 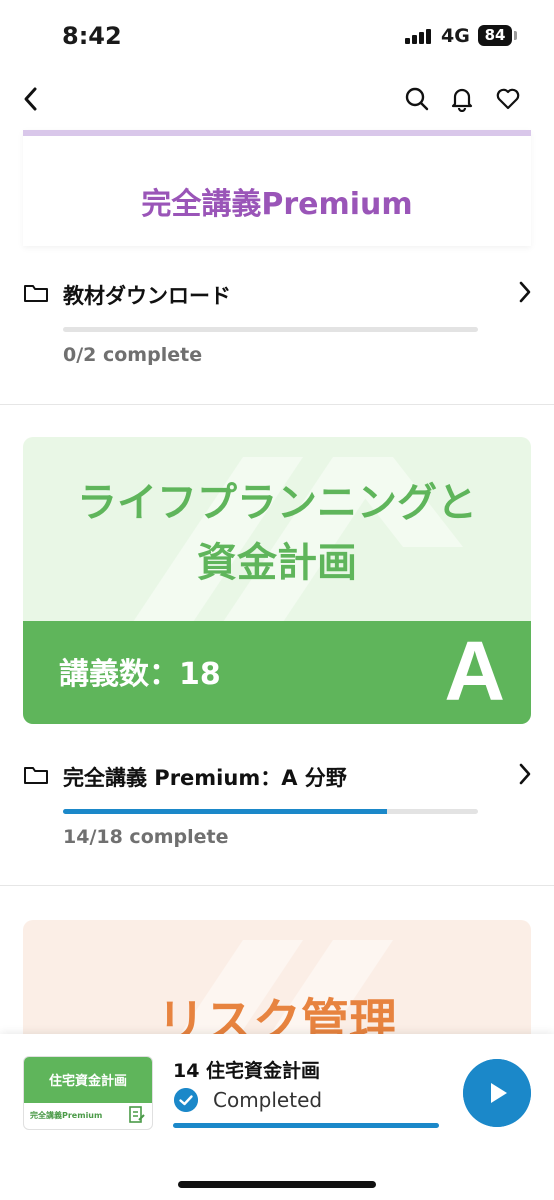 I want to click on thumb-title: 住宅資金計画, so click(x=87, y=1081).